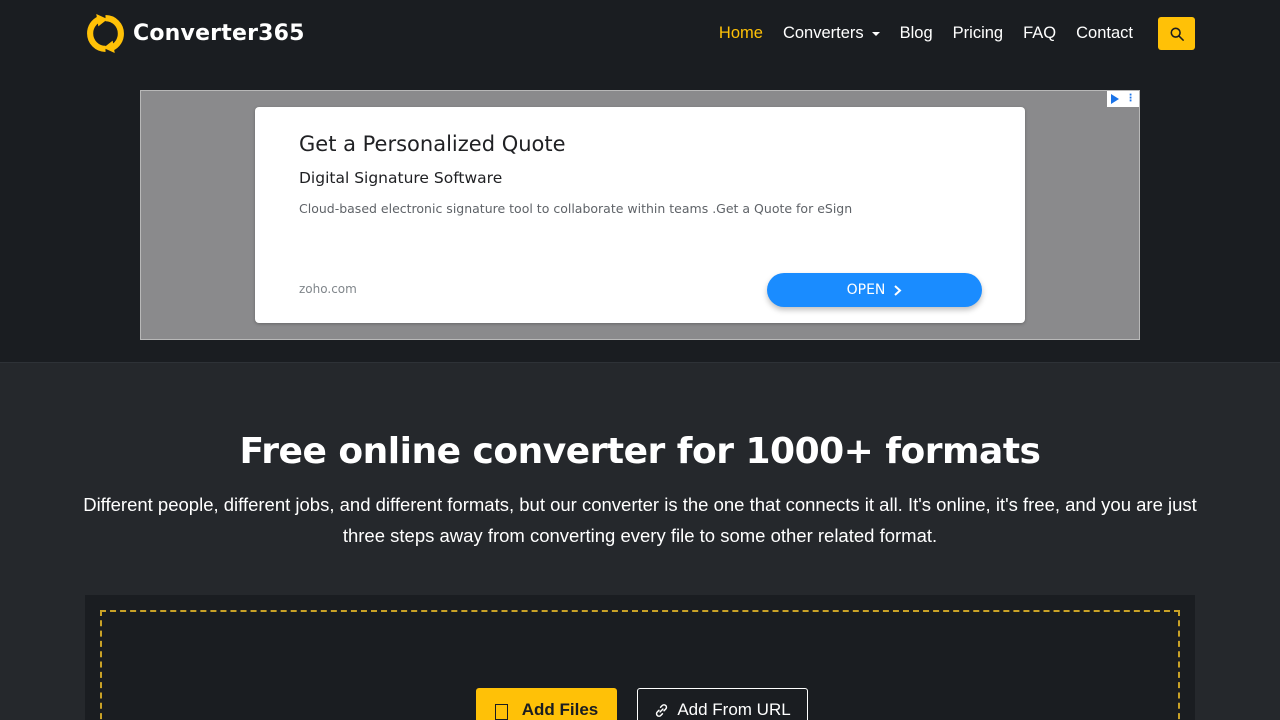  Describe the element at coordinates (875, 33) in the screenshot. I see `chevron-down-icon` at that location.